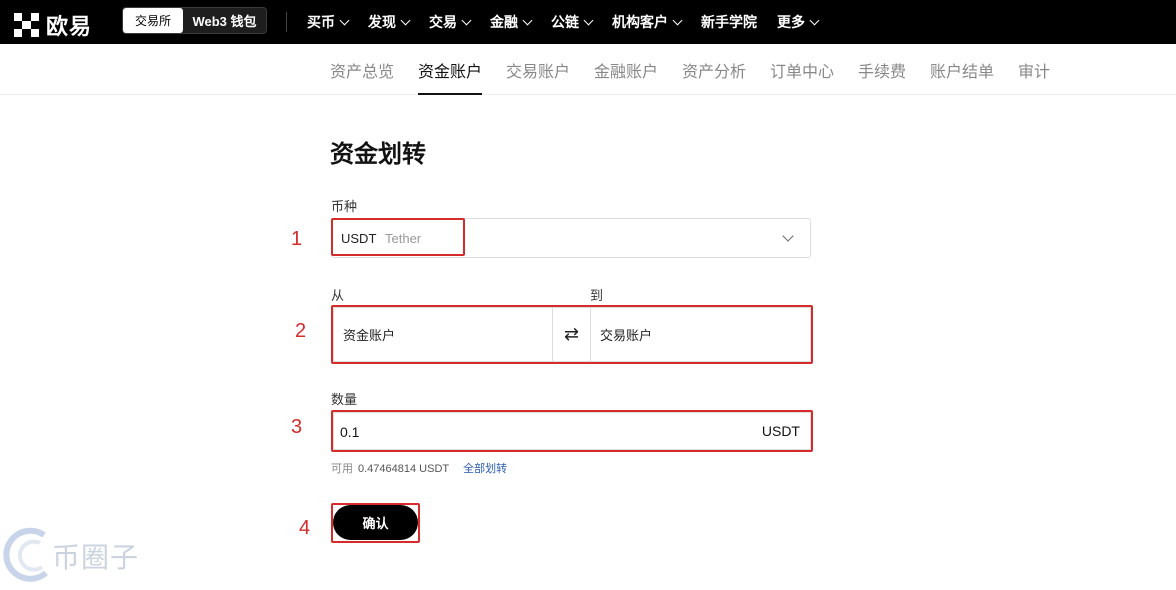 This screenshot has width=1176, height=590. What do you see at coordinates (362, 76) in the screenshot?
I see `tab-overview: 资产总览` at bounding box center [362, 76].